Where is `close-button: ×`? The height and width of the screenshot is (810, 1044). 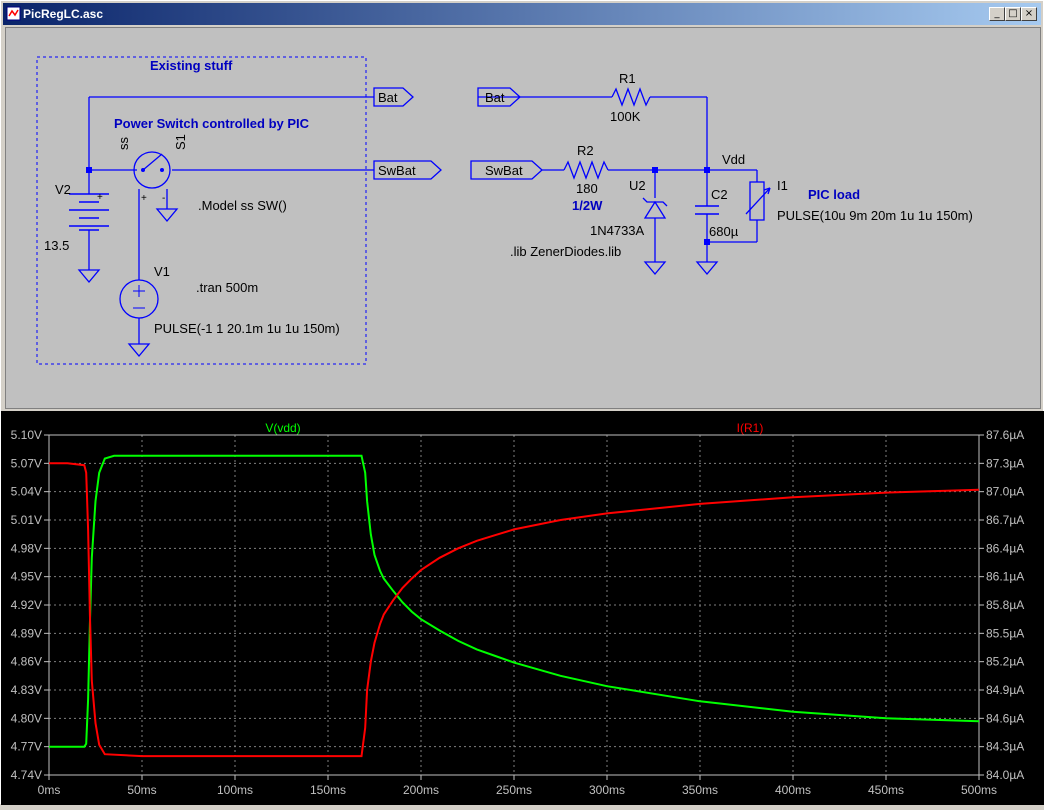 close-button: × is located at coordinates (1029, 14).